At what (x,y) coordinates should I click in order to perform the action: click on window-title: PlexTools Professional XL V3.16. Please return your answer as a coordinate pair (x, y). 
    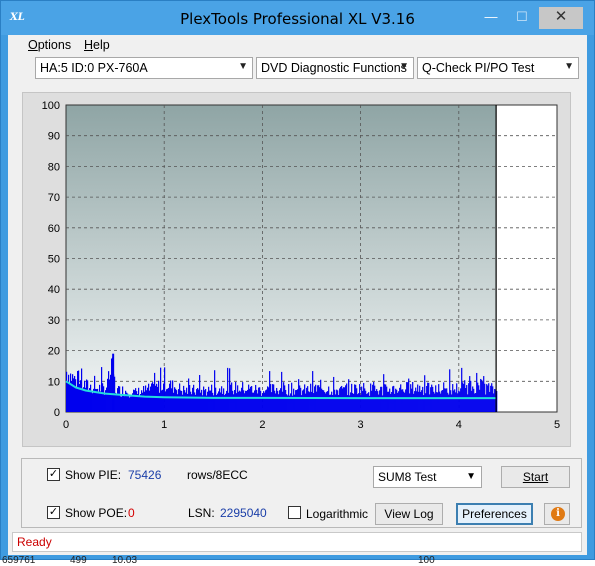
    Looking at the image, I should click on (297, 19).